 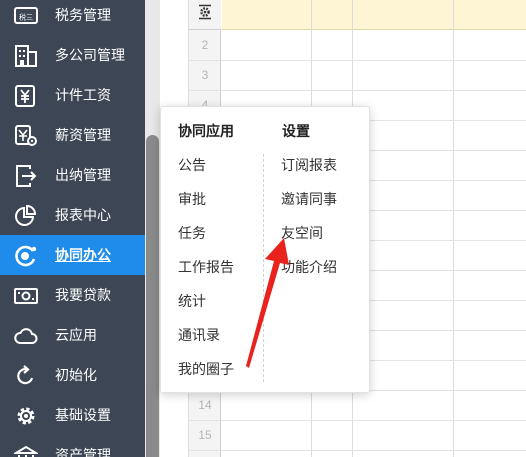 What do you see at coordinates (267, 303) in the screenshot?
I see `annotation-arrow` at bounding box center [267, 303].